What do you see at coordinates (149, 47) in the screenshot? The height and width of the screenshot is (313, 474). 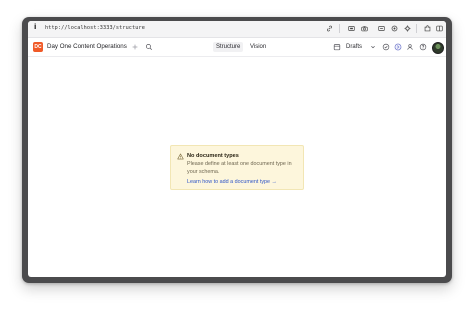 I see `search-icon` at bounding box center [149, 47].